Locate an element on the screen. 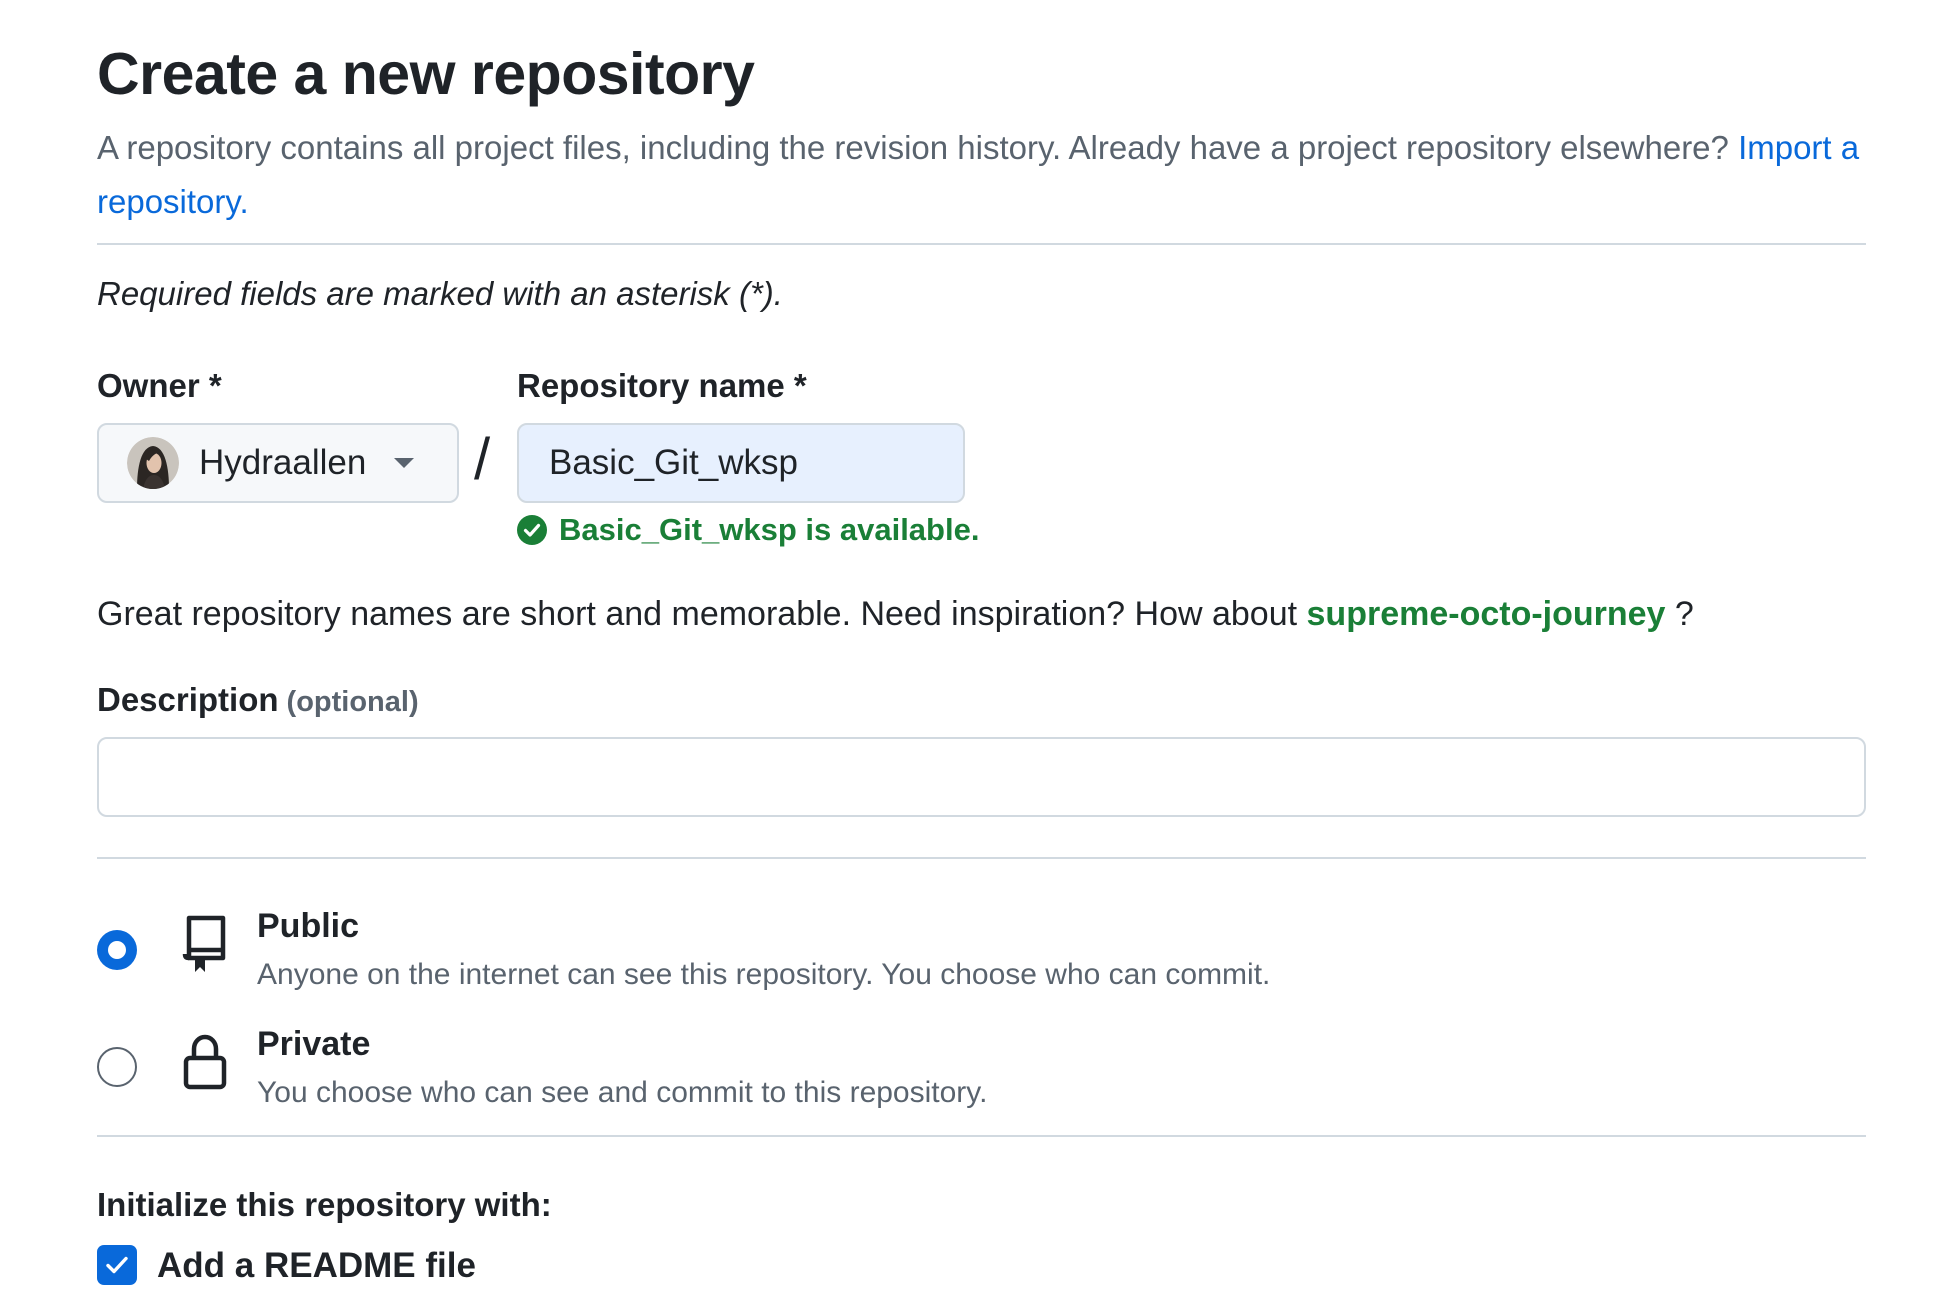 This screenshot has width=1950, height=1292. description-input is located at coordinates (981, 777).